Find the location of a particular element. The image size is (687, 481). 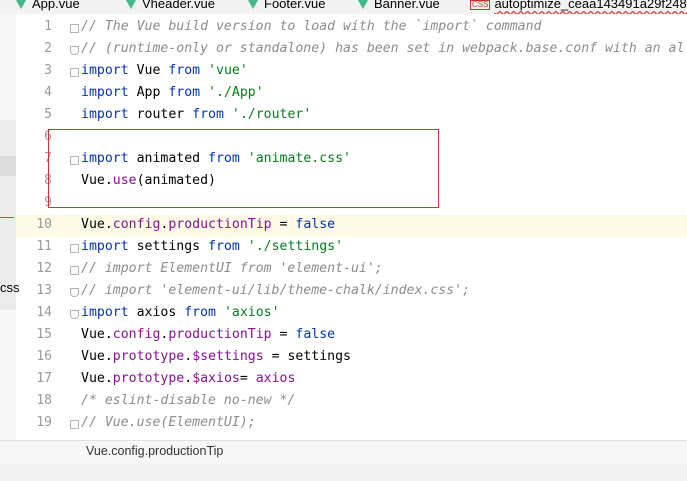

line-number: 5 is located at coordinates (48, 114).